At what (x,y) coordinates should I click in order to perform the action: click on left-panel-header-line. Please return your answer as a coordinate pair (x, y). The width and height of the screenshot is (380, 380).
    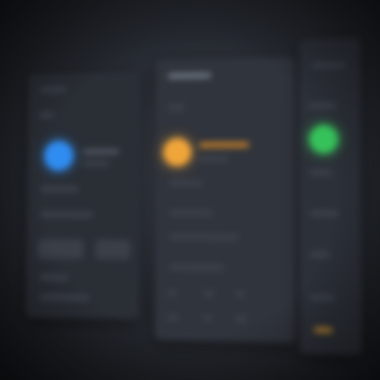
    Looking at the image, I should click on (53, 89).